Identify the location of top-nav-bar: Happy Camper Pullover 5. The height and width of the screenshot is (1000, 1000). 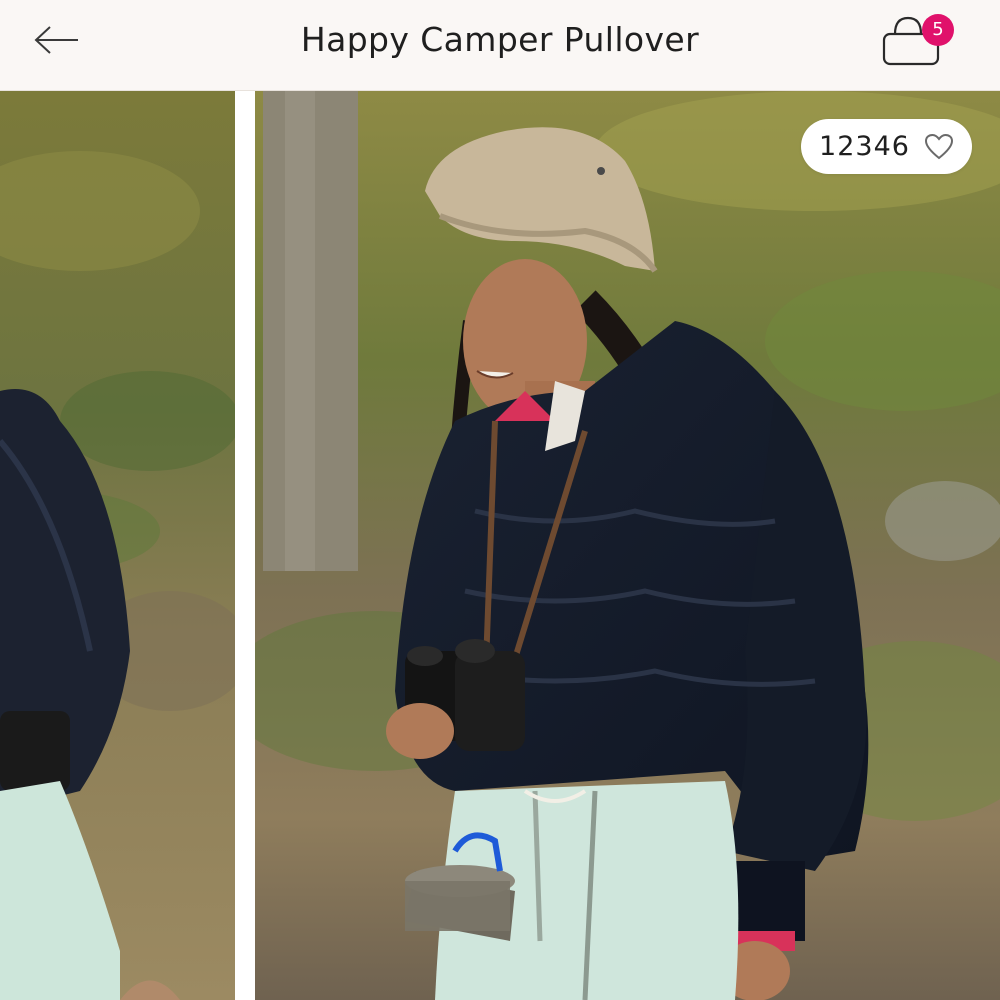
(500, 45).